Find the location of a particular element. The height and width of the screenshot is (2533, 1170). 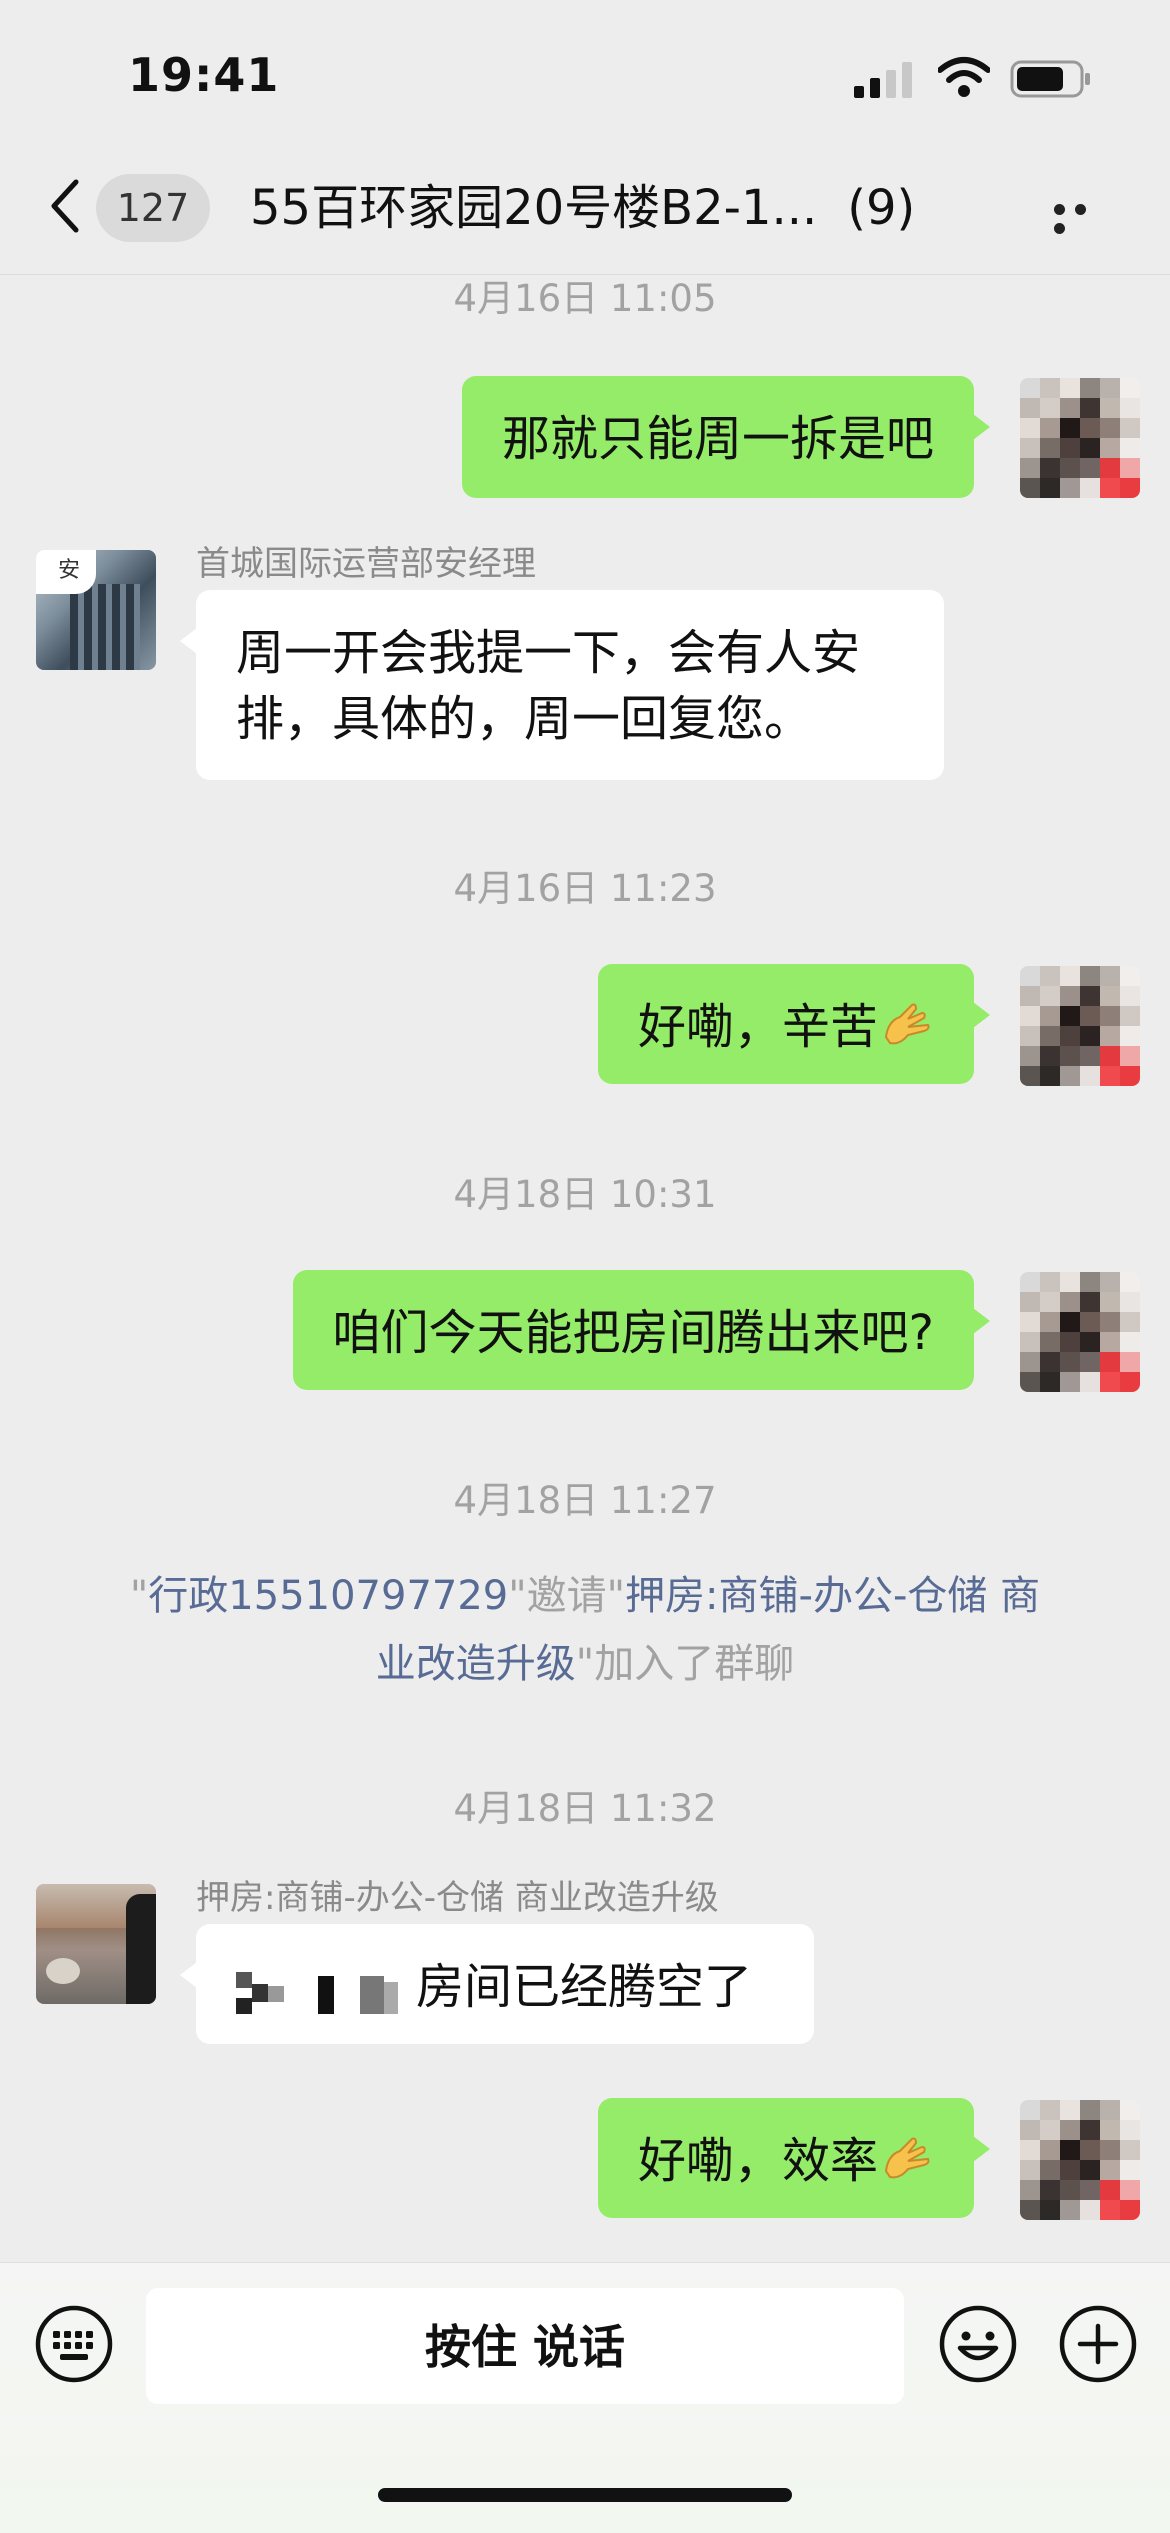

contact-avatar is located at coordinates (96, 1944).